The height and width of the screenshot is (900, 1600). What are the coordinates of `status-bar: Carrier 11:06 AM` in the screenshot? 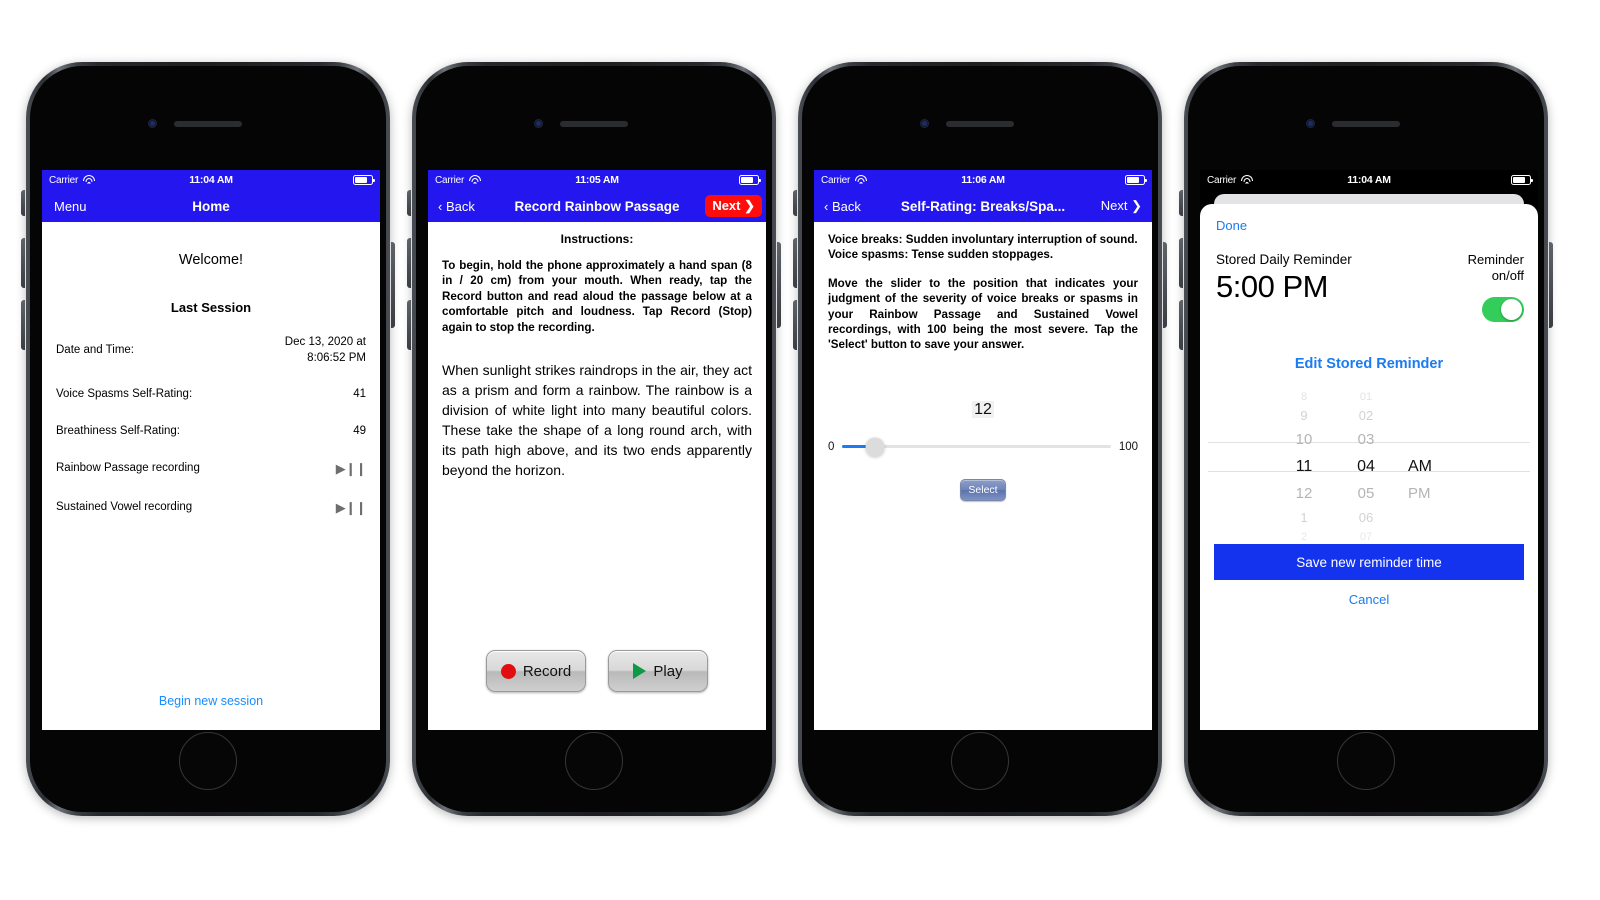 It's located at (983, 180).